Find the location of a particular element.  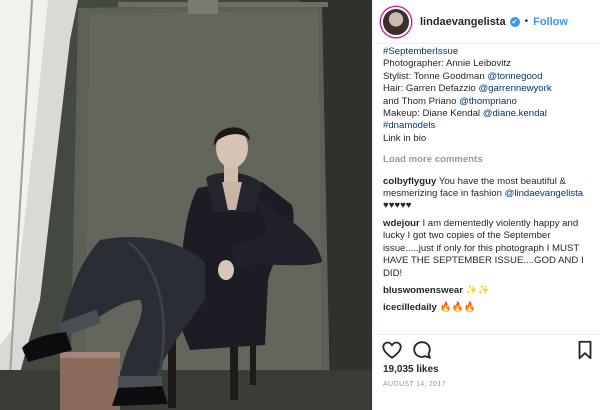

verified-badge-icon: ✔ is located at coordinates (514, 21).